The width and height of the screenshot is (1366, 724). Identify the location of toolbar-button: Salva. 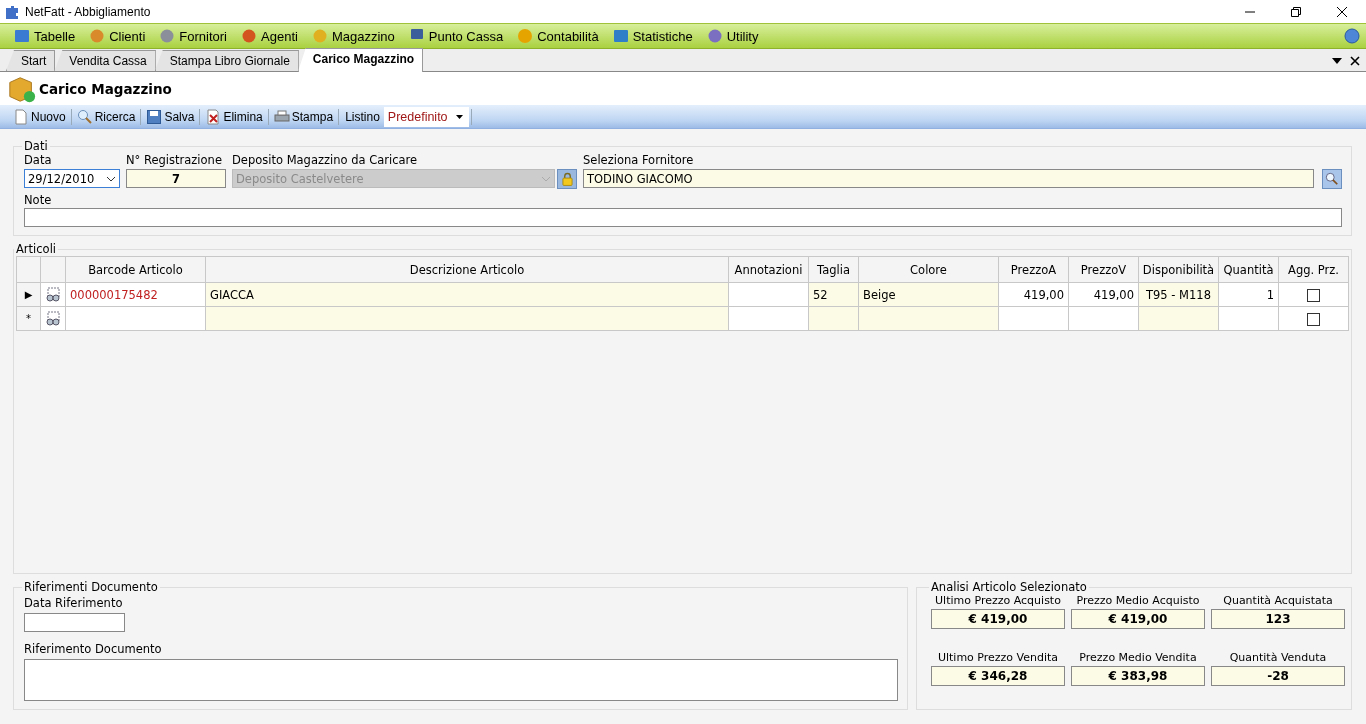
(170, 116).